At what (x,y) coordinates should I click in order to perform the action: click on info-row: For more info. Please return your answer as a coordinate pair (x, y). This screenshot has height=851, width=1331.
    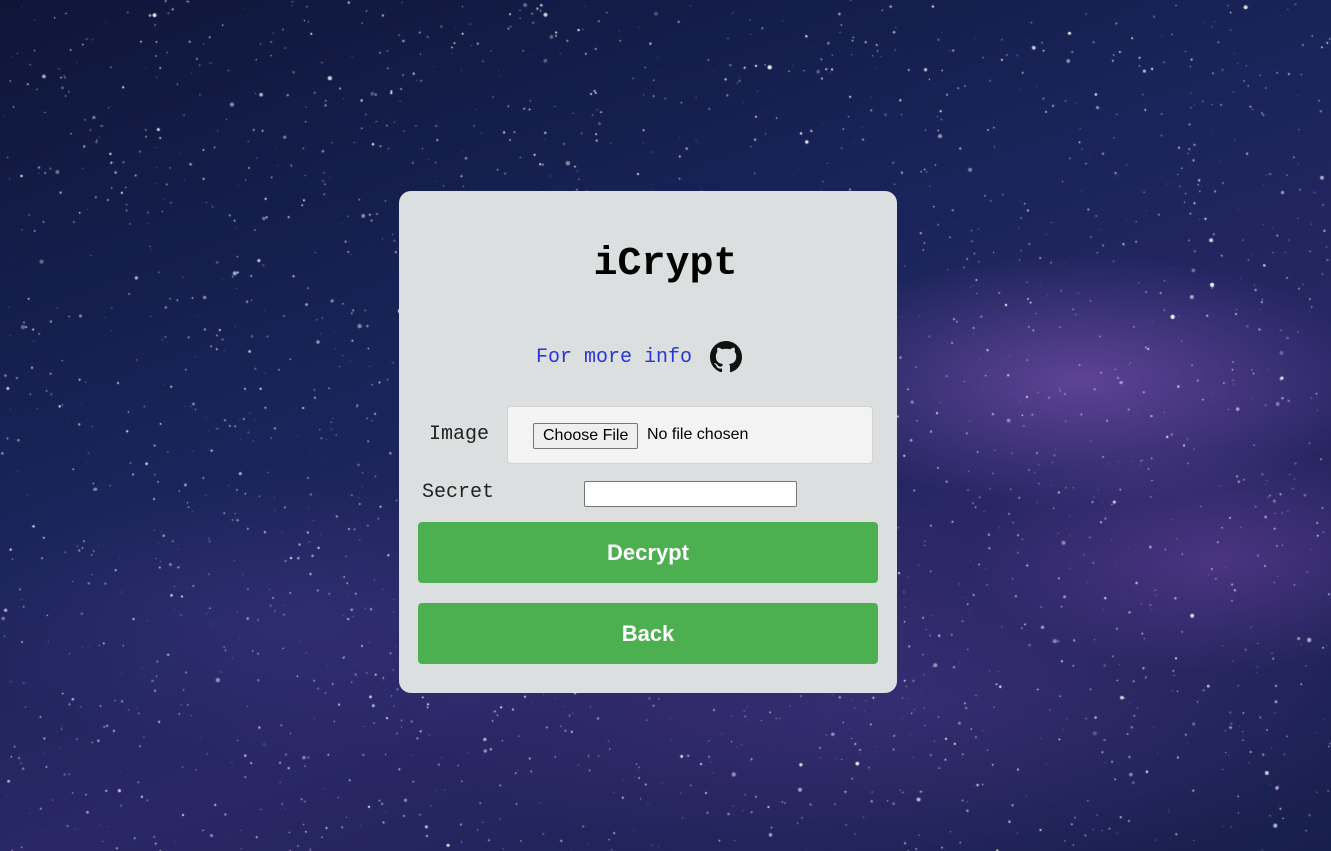
    Looking at the image, I should click on (639, 357).